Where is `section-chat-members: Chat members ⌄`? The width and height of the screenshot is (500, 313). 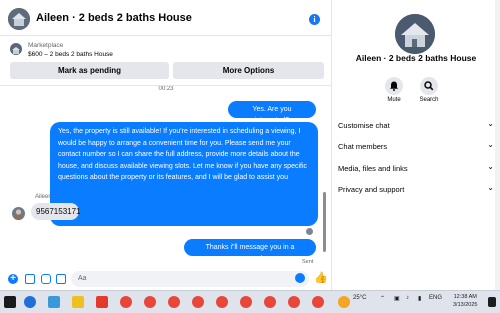 section-chat-members: Chat members ⌄ is located at coordinates (416, 147).